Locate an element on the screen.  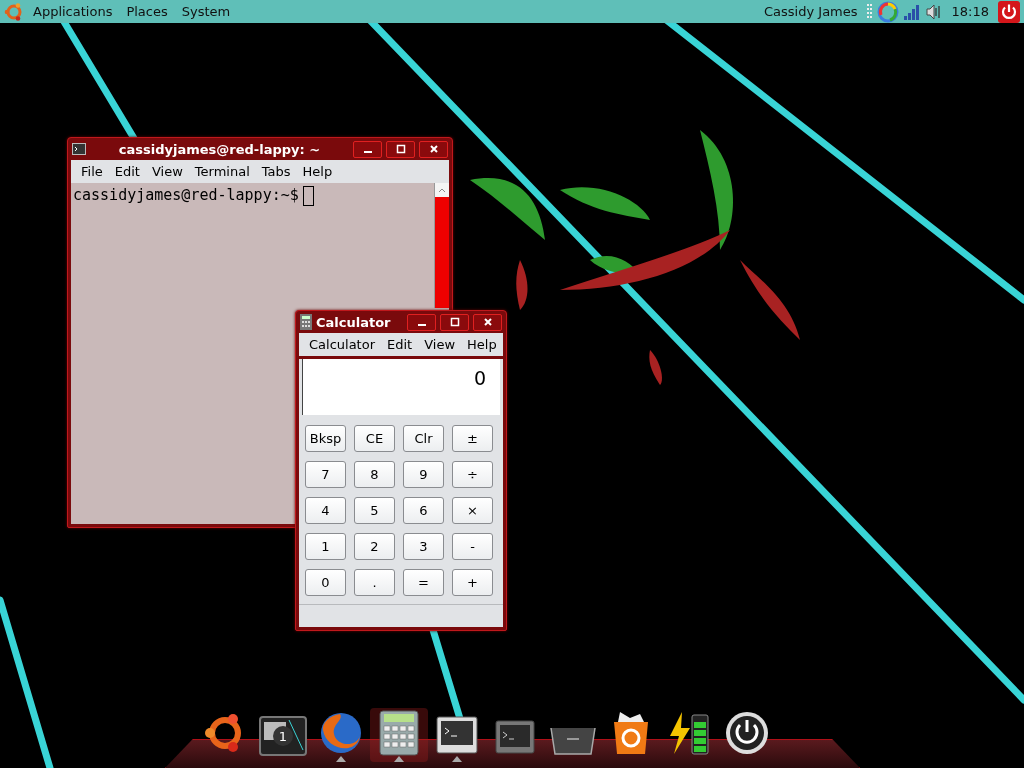
calculator-key: 0 is located at coordinates (325, 582).